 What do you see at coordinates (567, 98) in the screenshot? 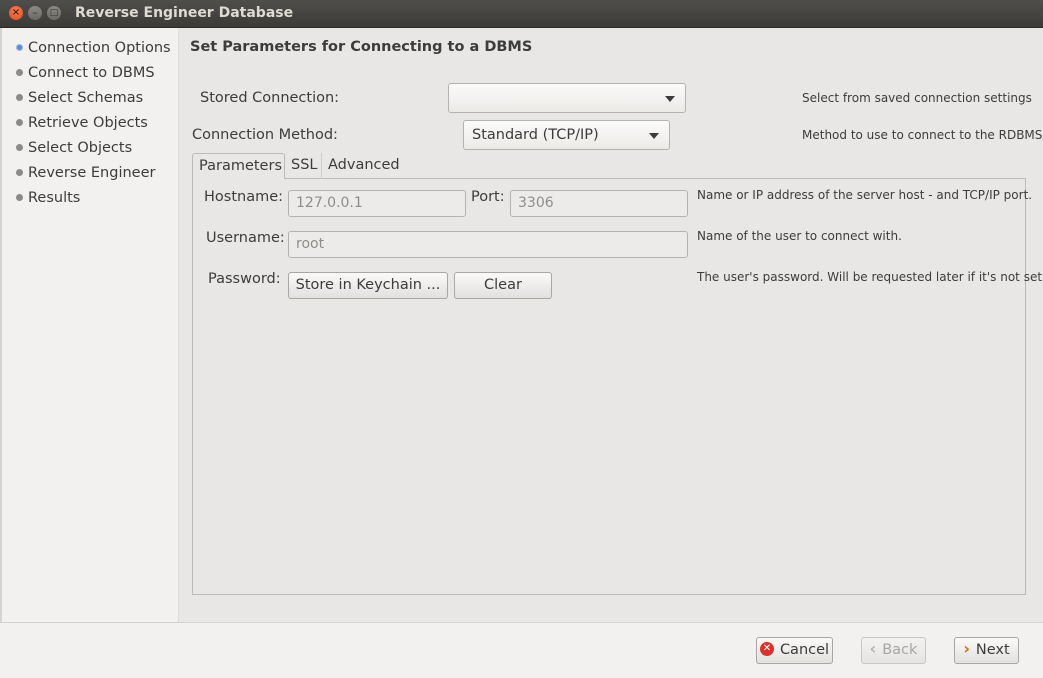
I see `stored-connection-select` at bounding box center [567, 98].